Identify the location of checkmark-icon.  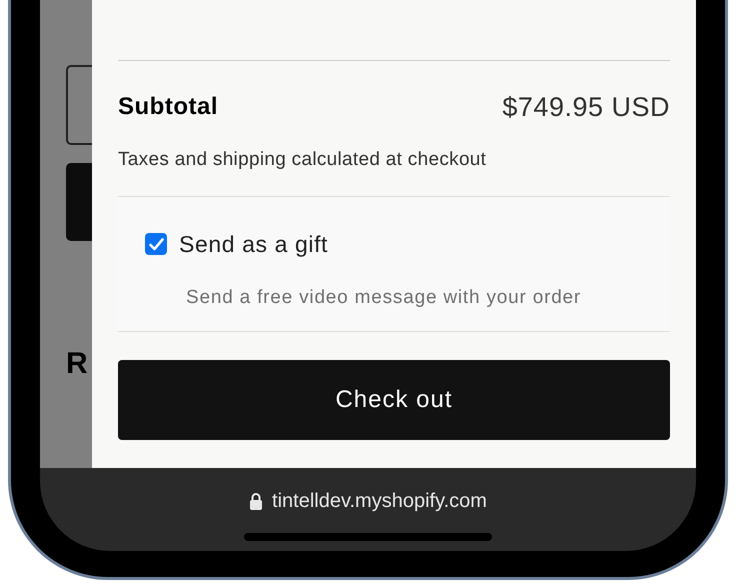
(156, 244).